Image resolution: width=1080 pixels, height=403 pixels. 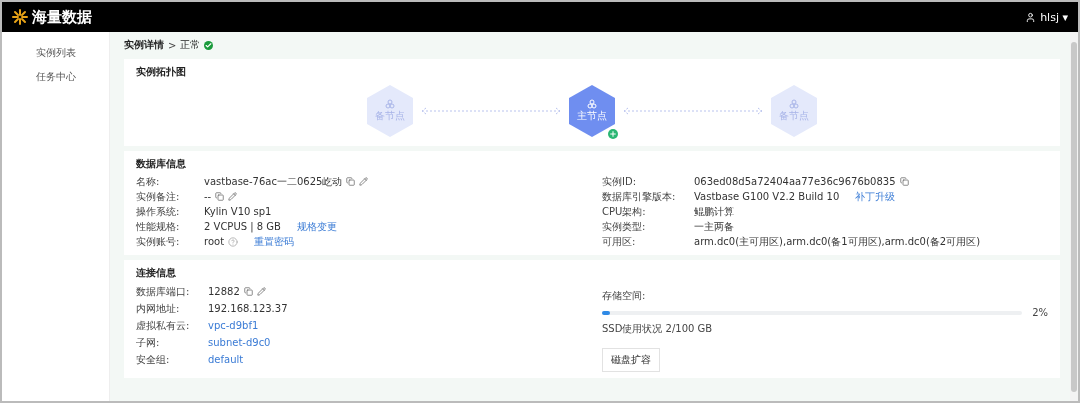 I want to click on field-value: Vastbase G100 V2.2 Build 10, so click(x=767, y=196).